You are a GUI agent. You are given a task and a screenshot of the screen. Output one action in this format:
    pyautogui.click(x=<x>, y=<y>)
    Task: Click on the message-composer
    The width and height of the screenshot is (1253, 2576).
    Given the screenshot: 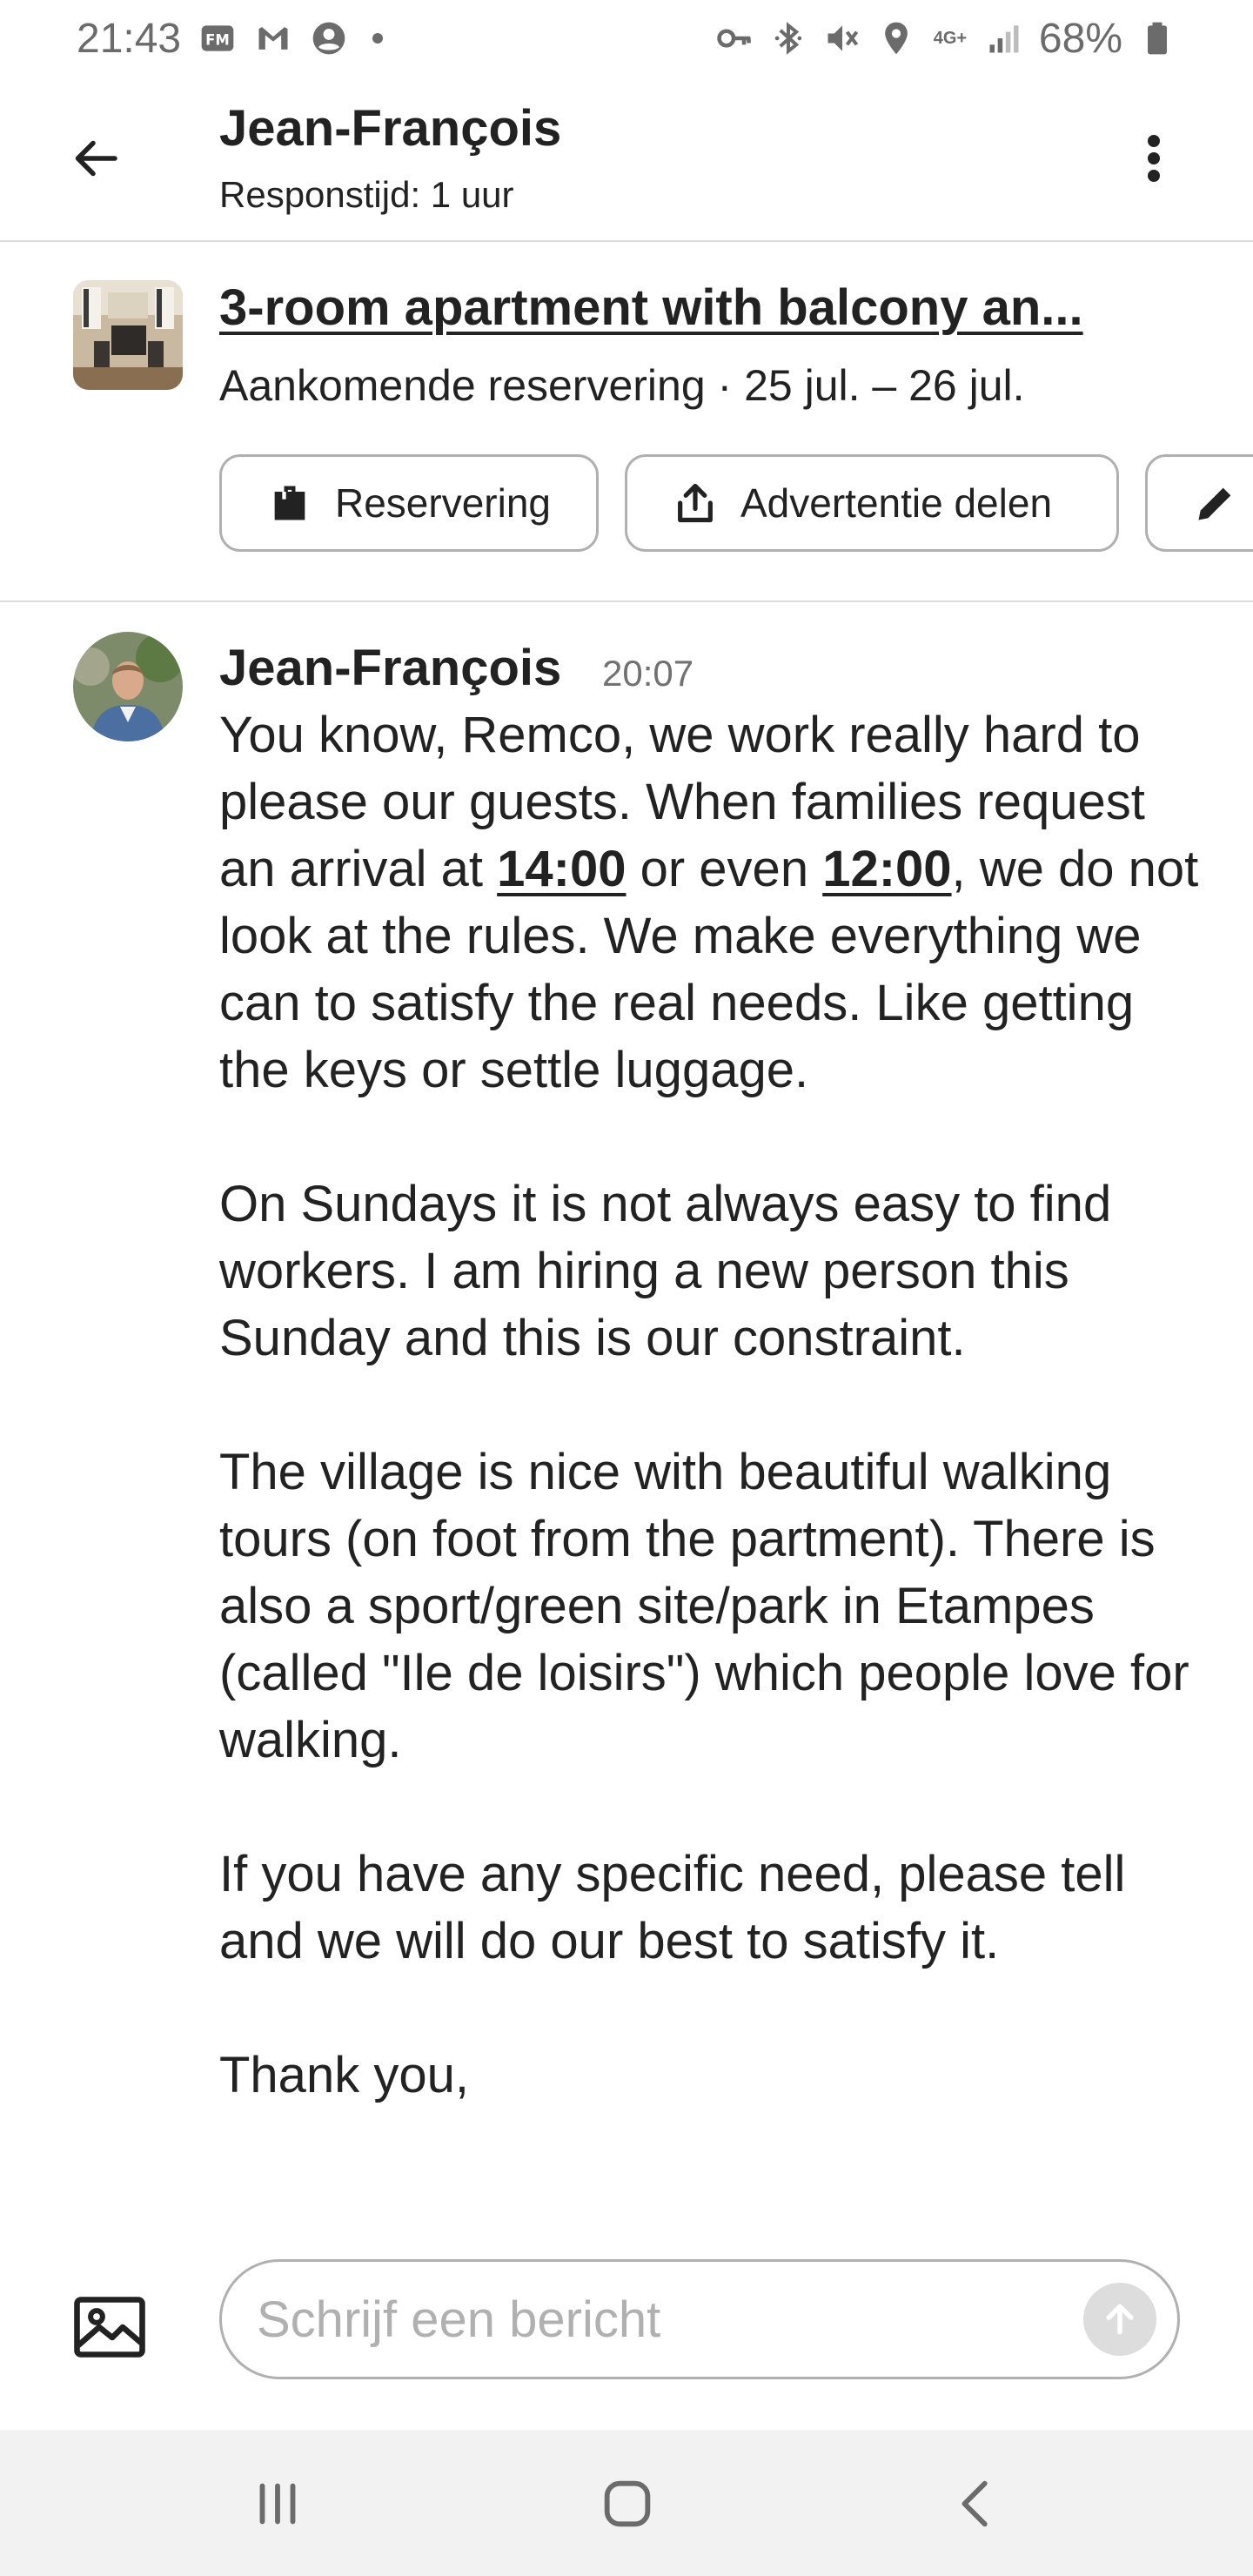 What is the action you would take?
    pyautogui.click(x=626, y=2328)
    